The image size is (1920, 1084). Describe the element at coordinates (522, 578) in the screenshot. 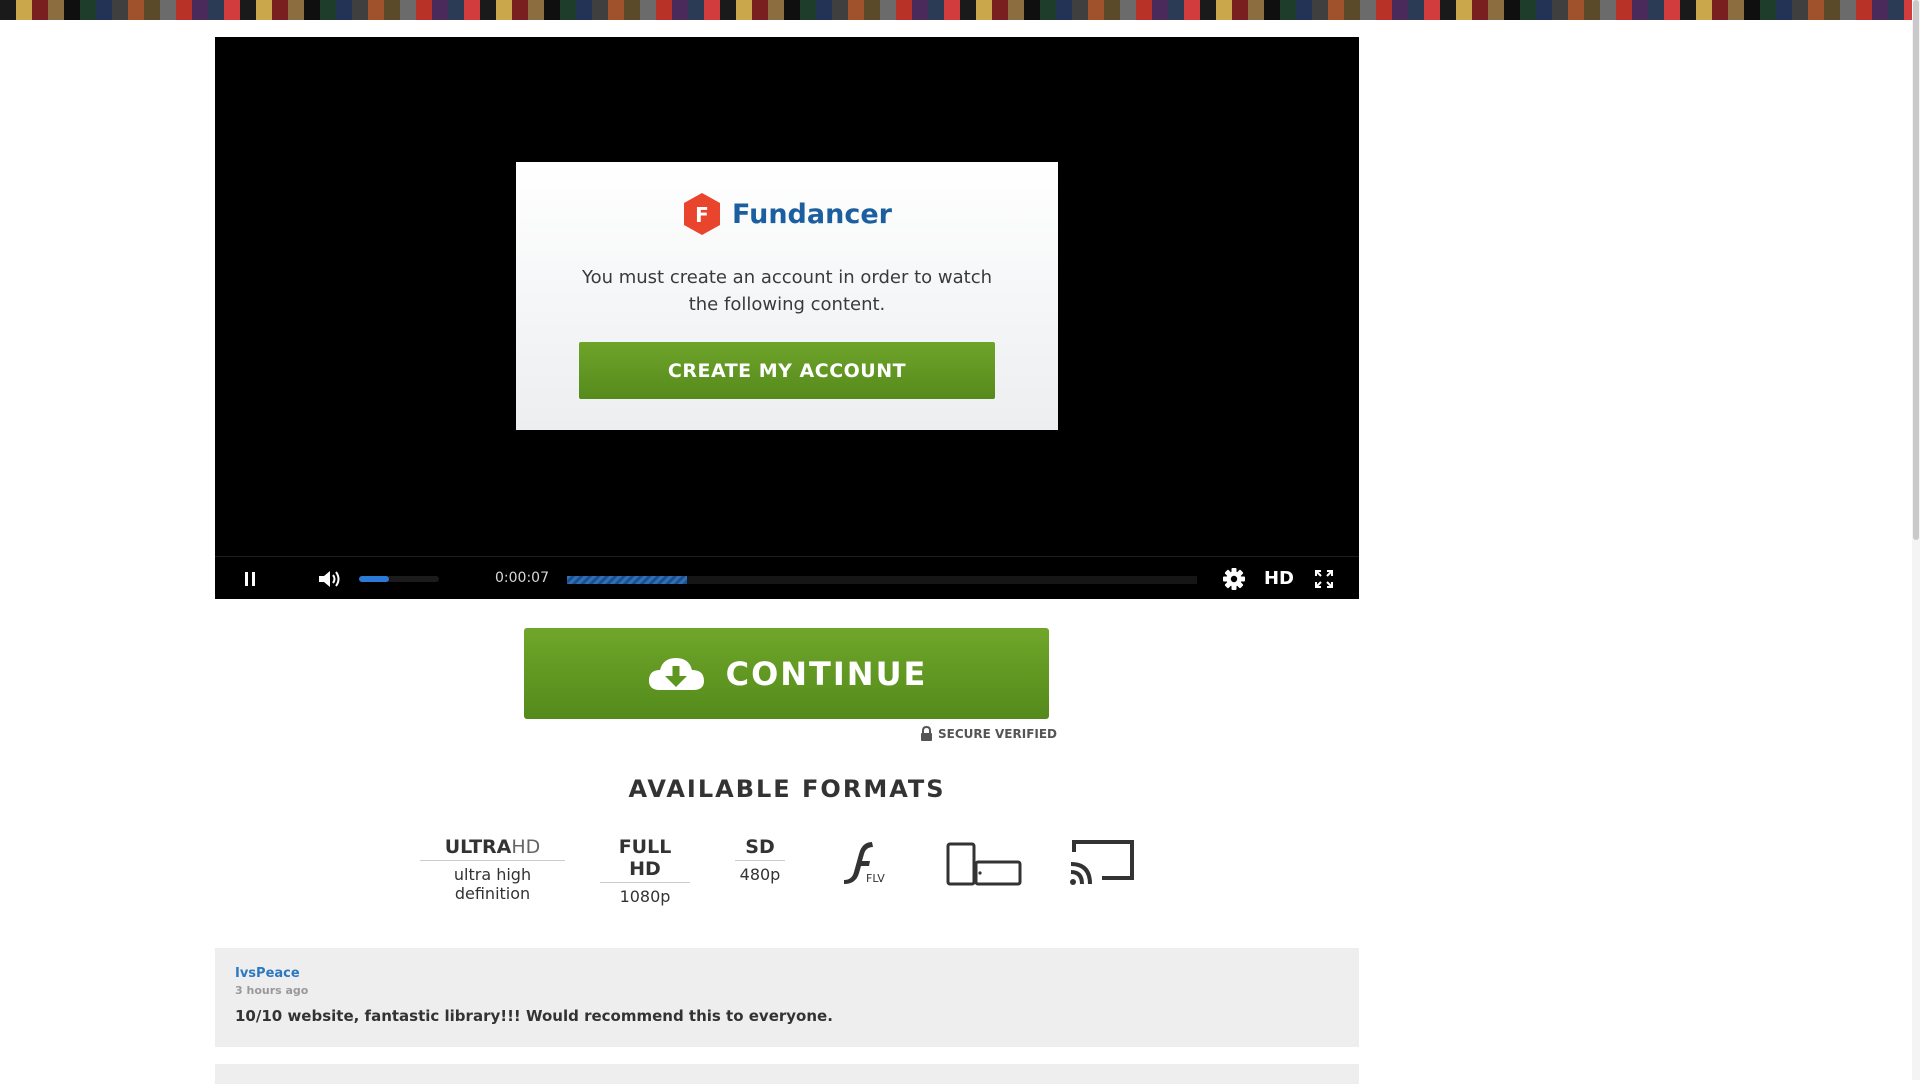

I see `current-time: 0:00:07` at that location.